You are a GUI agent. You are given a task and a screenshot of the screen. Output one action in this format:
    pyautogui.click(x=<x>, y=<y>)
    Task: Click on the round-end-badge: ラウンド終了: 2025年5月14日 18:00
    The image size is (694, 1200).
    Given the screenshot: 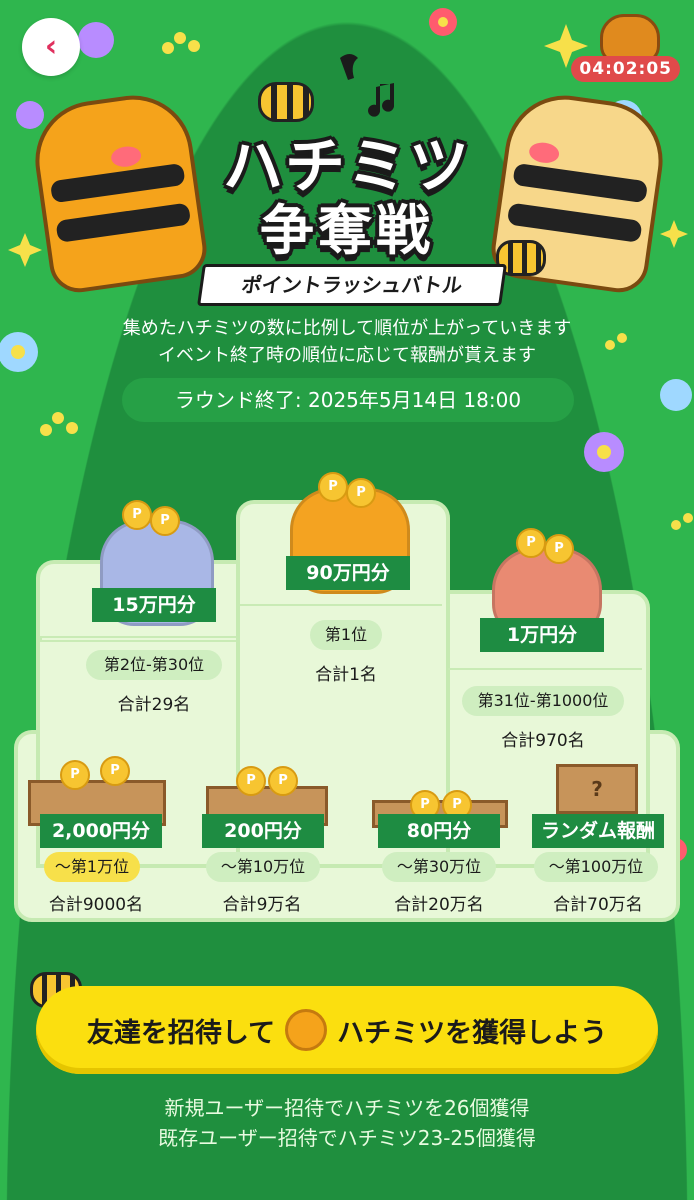 What is the action you would take?
    pyautogui.click(x=348, y=400)
    